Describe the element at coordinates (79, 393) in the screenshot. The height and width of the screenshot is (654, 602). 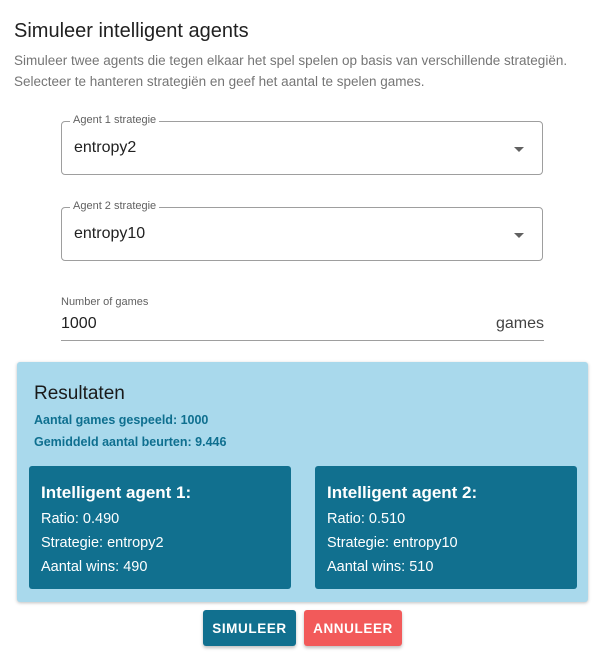
I see `results-title: Resultaten` at that location.